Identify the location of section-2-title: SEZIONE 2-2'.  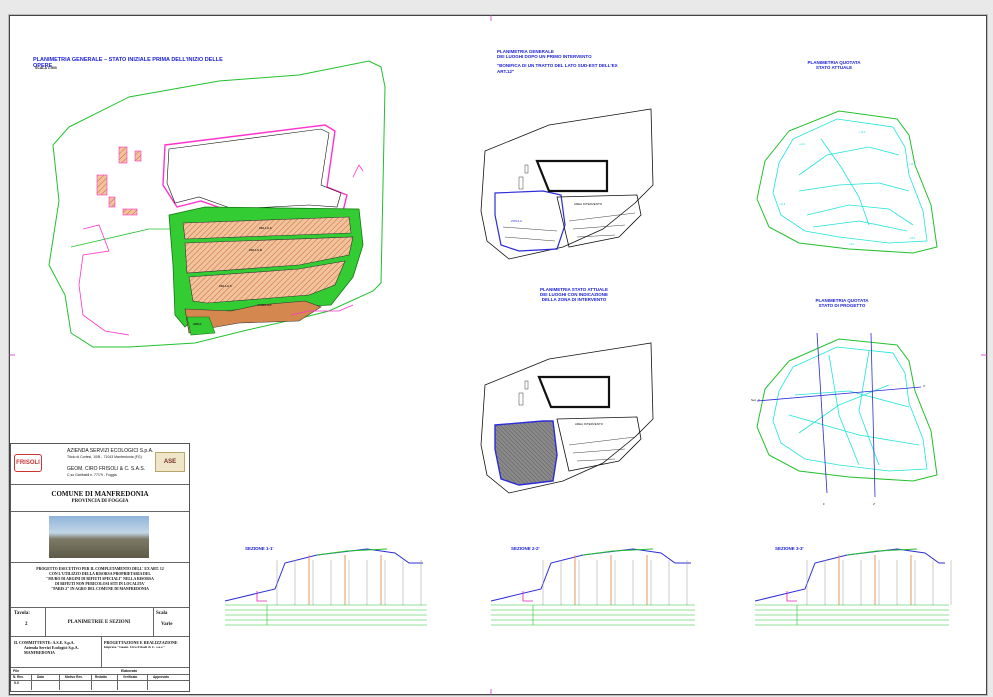
(525, 548).